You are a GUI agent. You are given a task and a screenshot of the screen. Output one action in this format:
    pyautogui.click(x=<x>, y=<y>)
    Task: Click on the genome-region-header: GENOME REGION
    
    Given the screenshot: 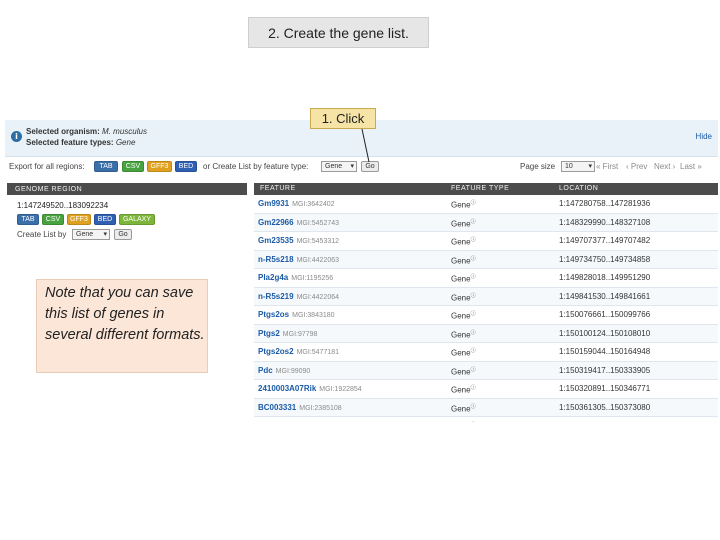 What is the action you would take?
    pyautogui.click(x=127, y=189)
    